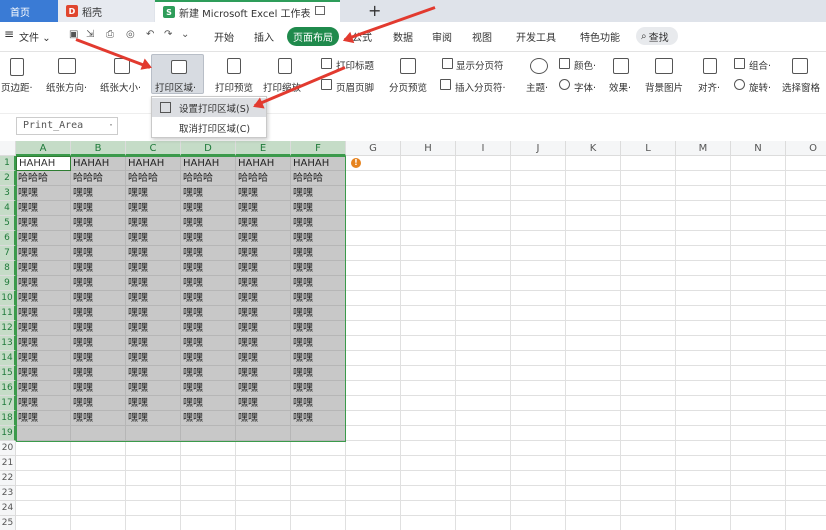  Describe the element at coordinates (538, 148) in the screenshot. I see `column-header: J` at that location.